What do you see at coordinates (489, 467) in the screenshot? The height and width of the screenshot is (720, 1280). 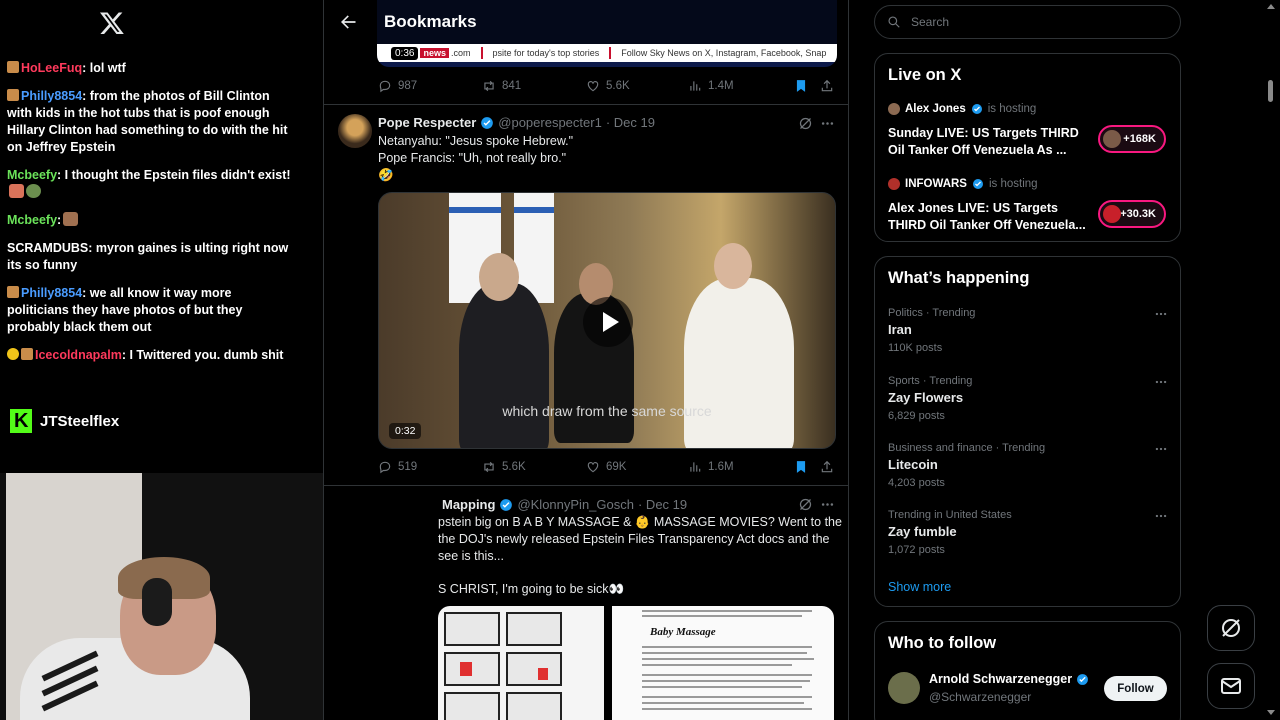 I see `repost-icon` at bounding box center [489, 467].